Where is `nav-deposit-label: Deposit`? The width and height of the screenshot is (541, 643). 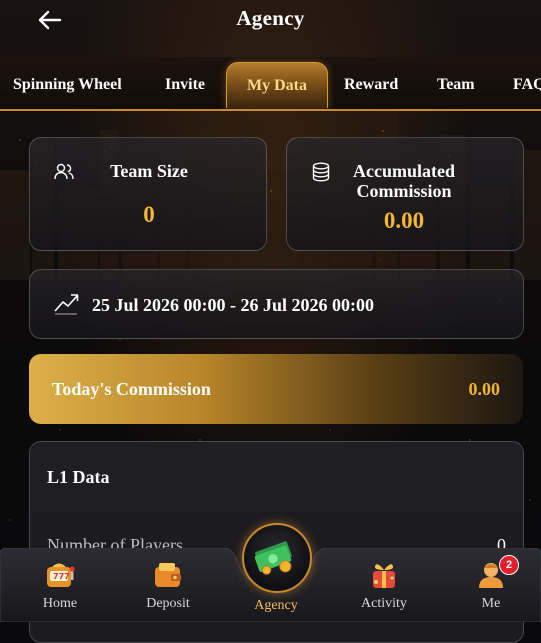
nav-deposit-label: Deposit is located at coordinates (168, 603).